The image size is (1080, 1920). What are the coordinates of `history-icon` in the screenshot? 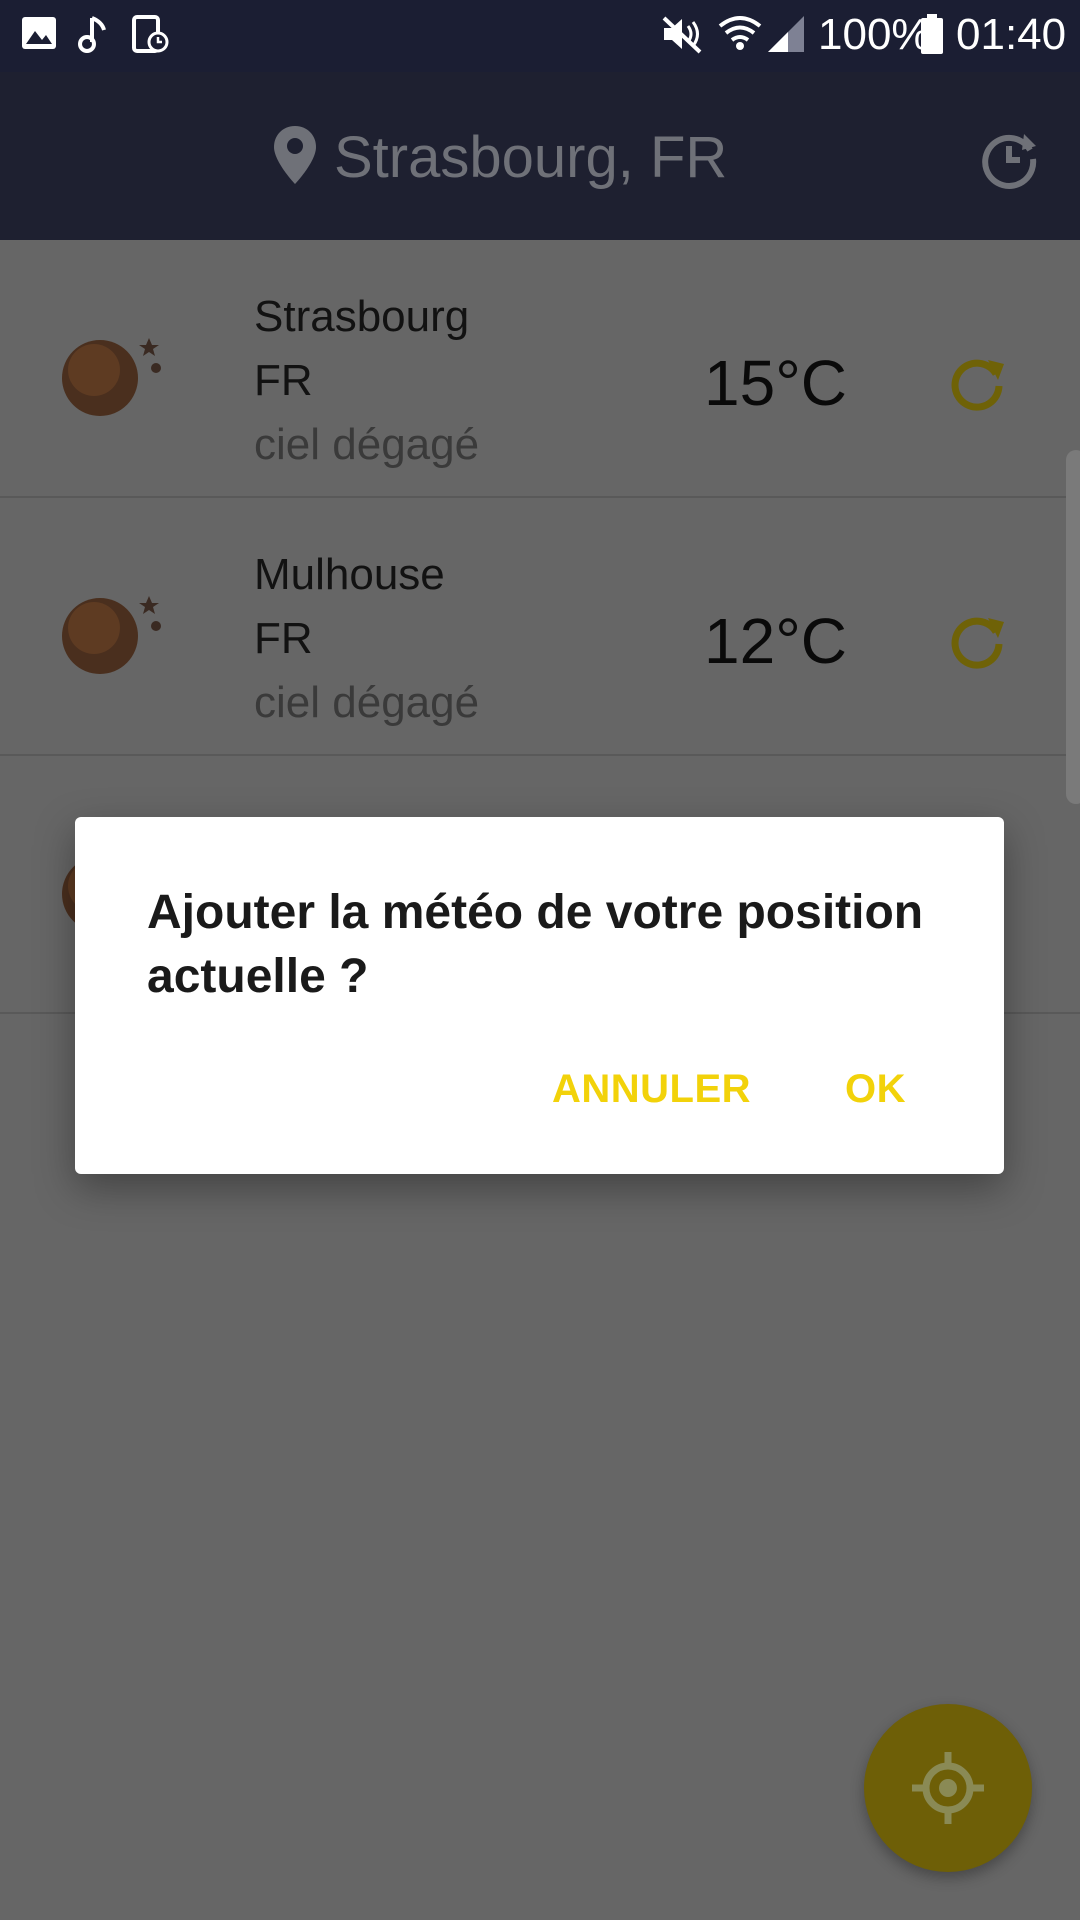 It's located at (1009, 161).